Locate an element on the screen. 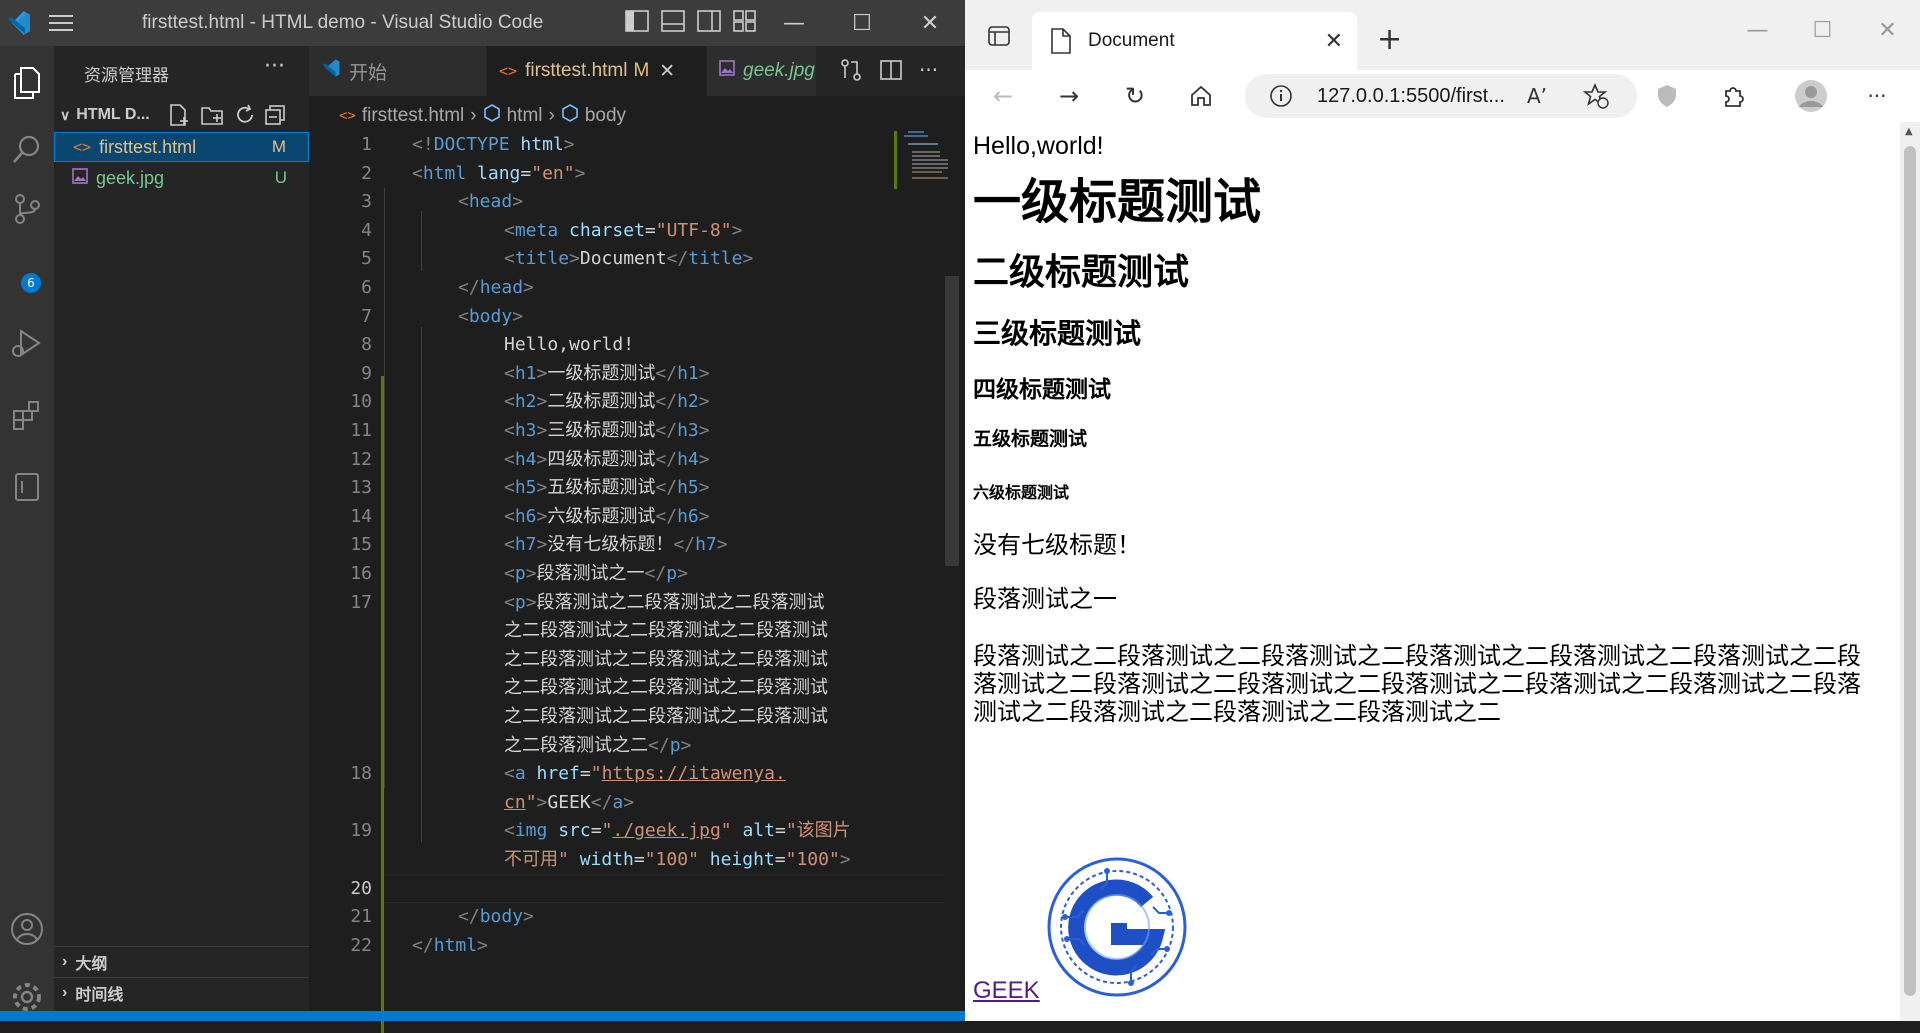 This screenshot has width=1920, height=1033. refresh-icon is located at coordinates (245, 117).